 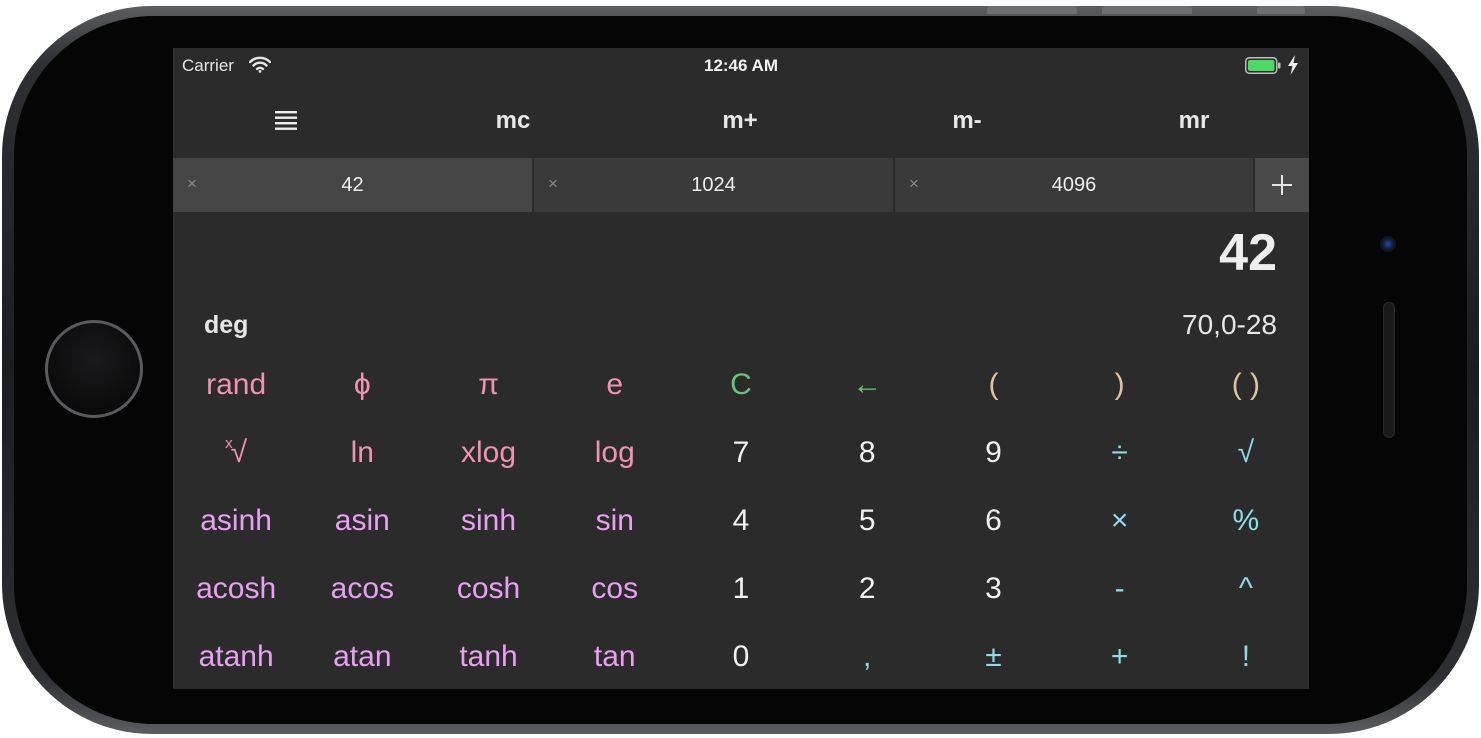 I want to click on key-label: xlog, so click(x=489, y=452).